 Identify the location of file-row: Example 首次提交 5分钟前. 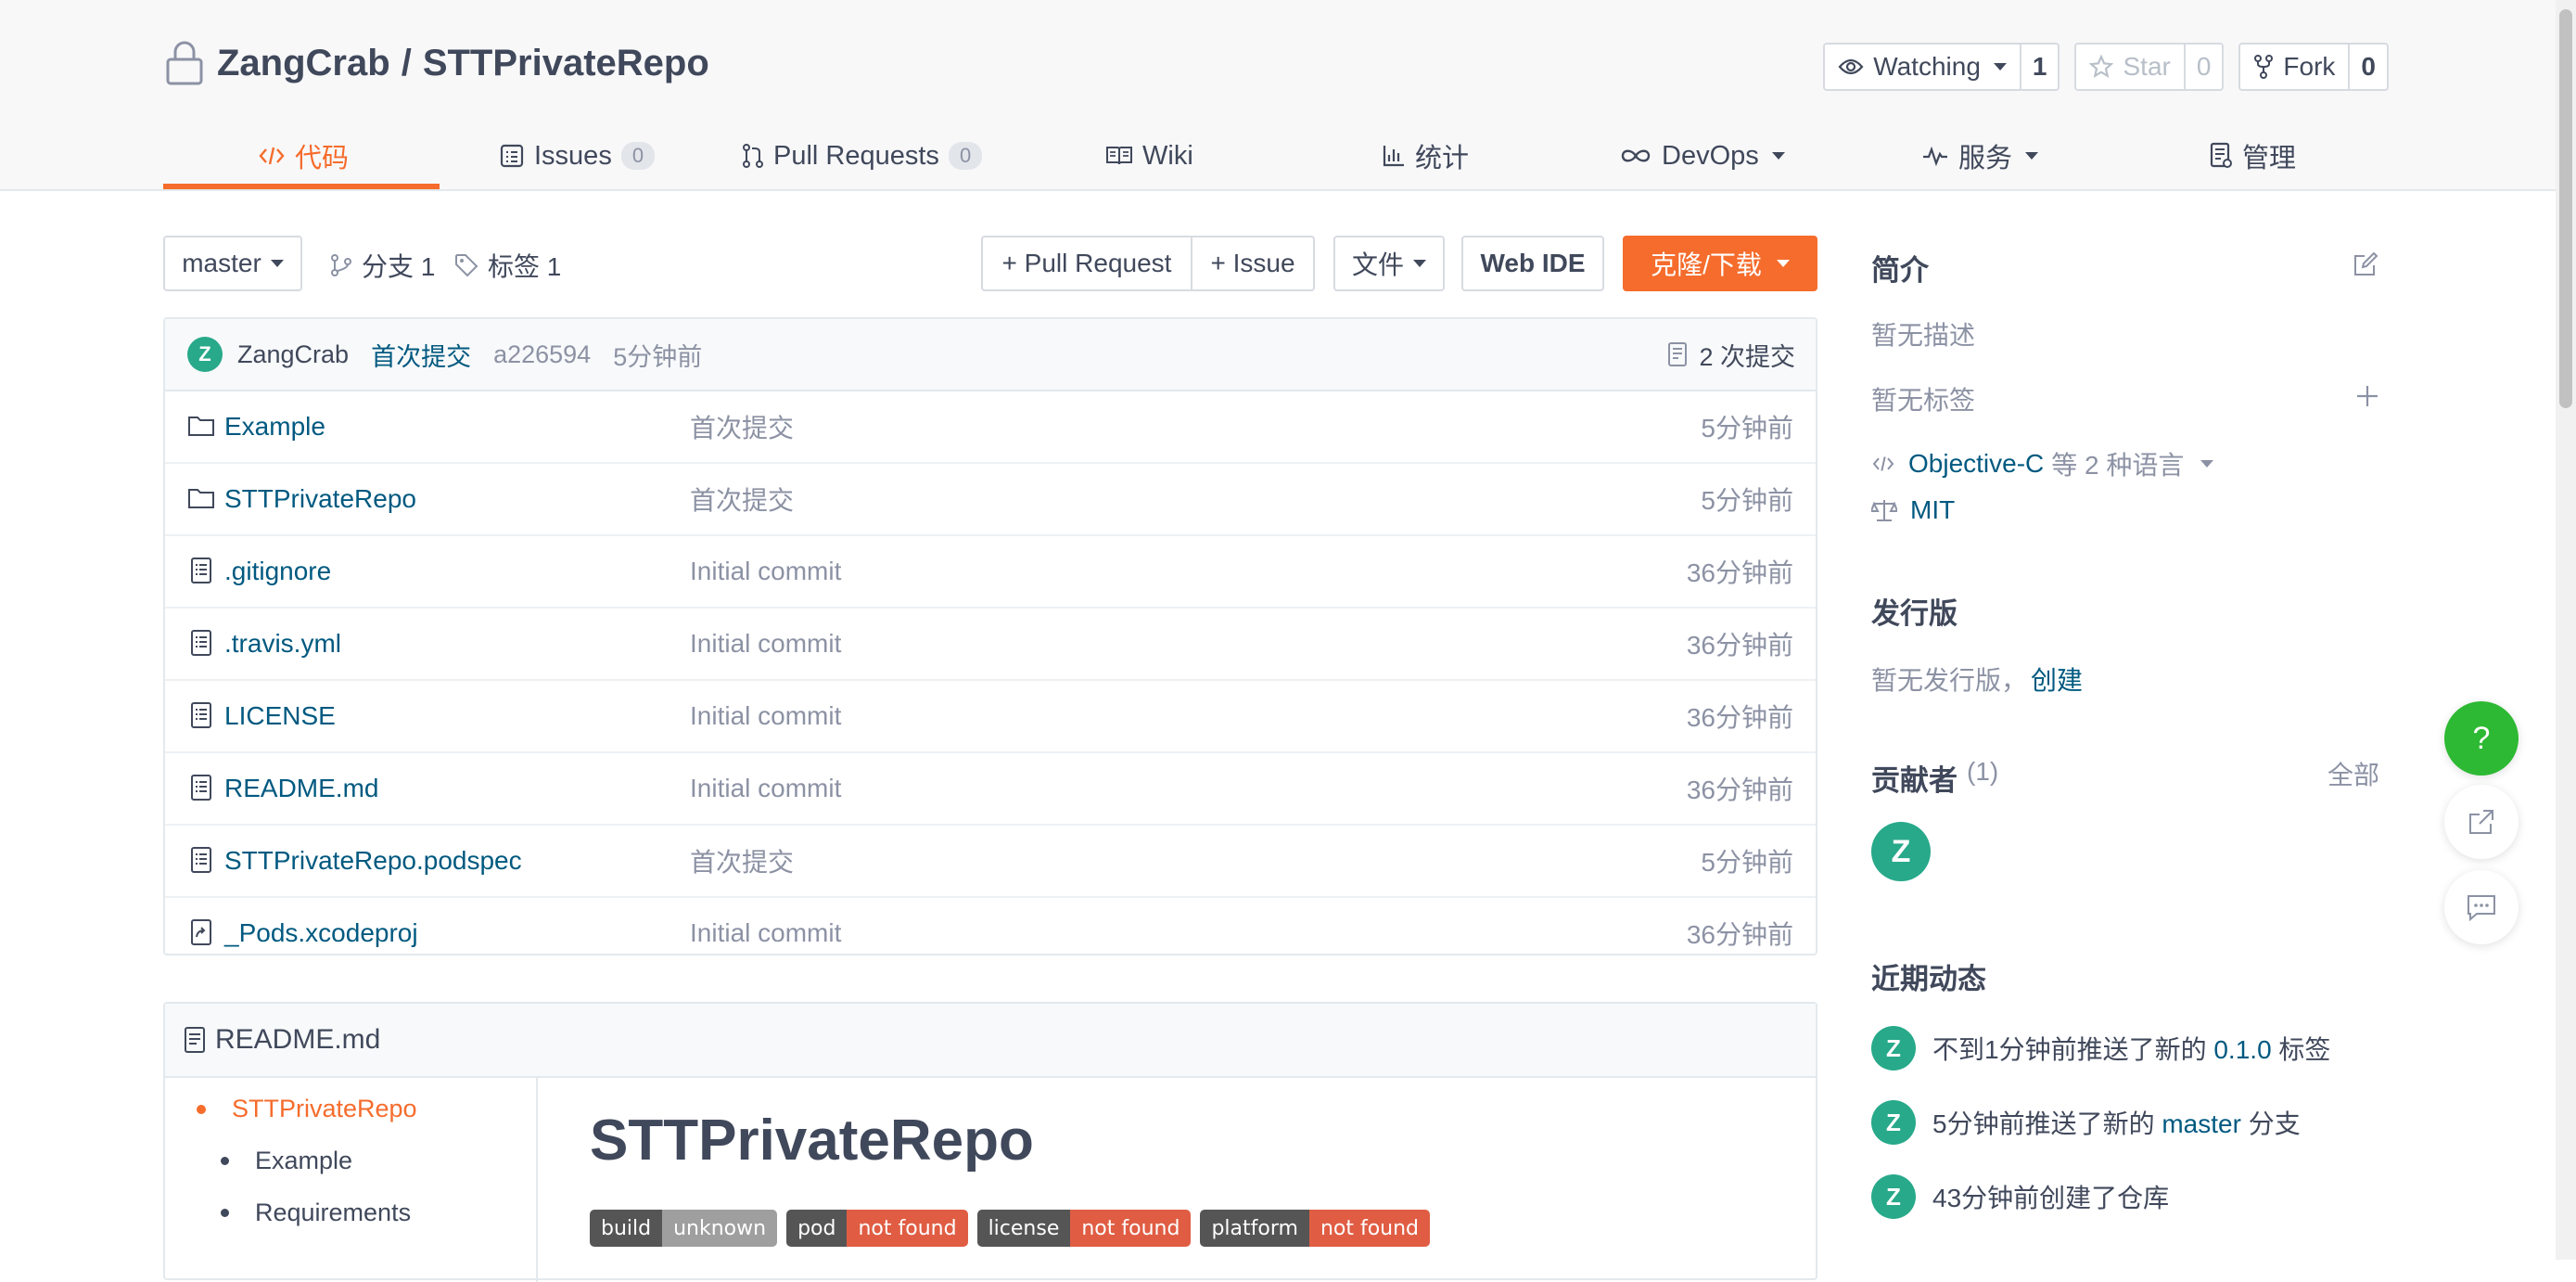
(990, 428).